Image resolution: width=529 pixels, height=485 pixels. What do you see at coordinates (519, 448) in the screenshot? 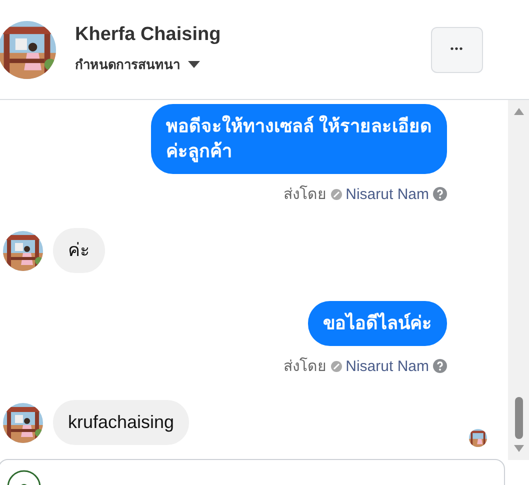
I see `scroll-down-icon` at bounding box center [519, 448].